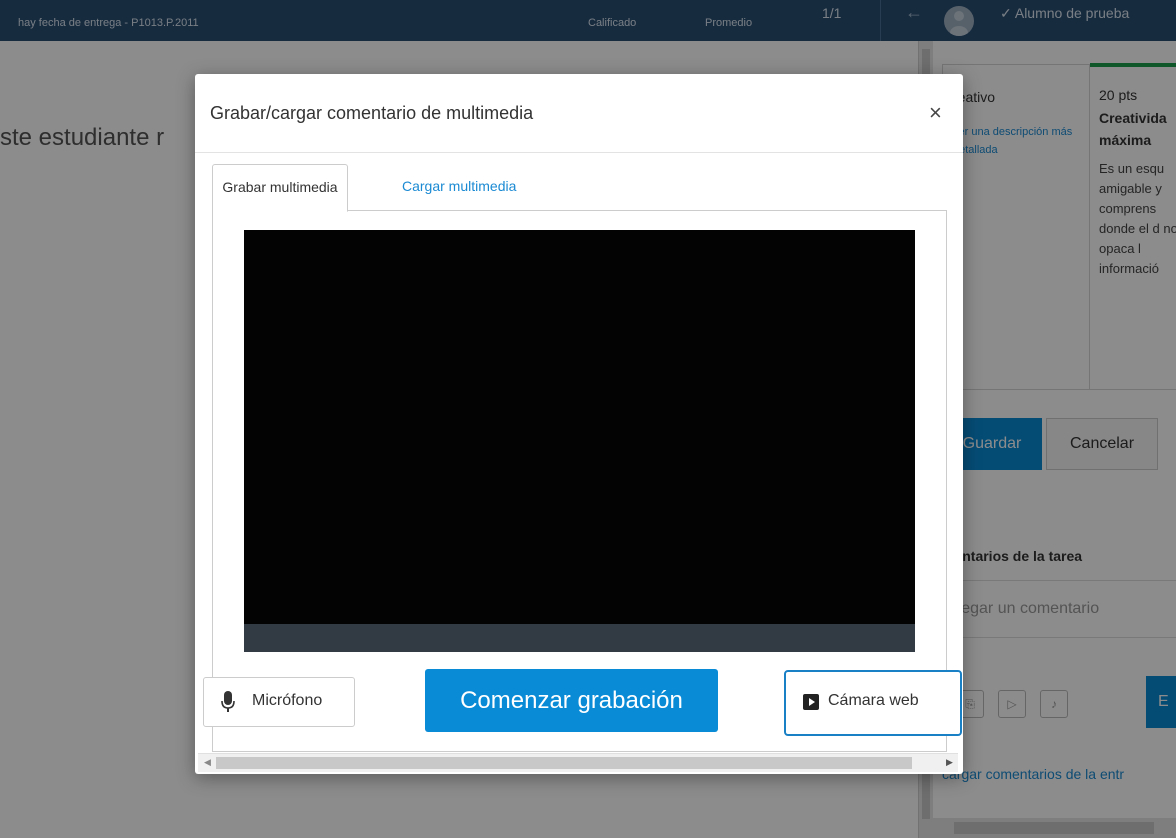 This screenshot has width=1176, height=838. I want to click on dialog-horizontal-scrollbar: ◀ ▶, so click(578, 762).